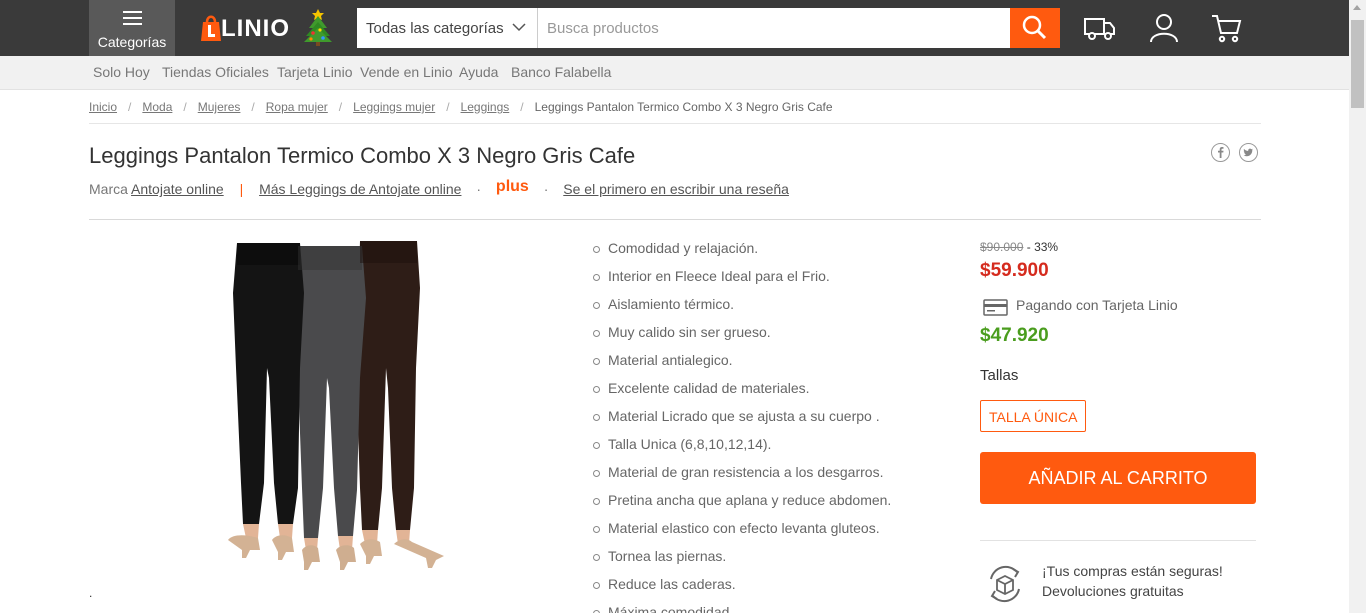 Image resolution: width=1366 pixels, height=613 pixels. I want to click on current-price: $59.900, so click(1014, 270).